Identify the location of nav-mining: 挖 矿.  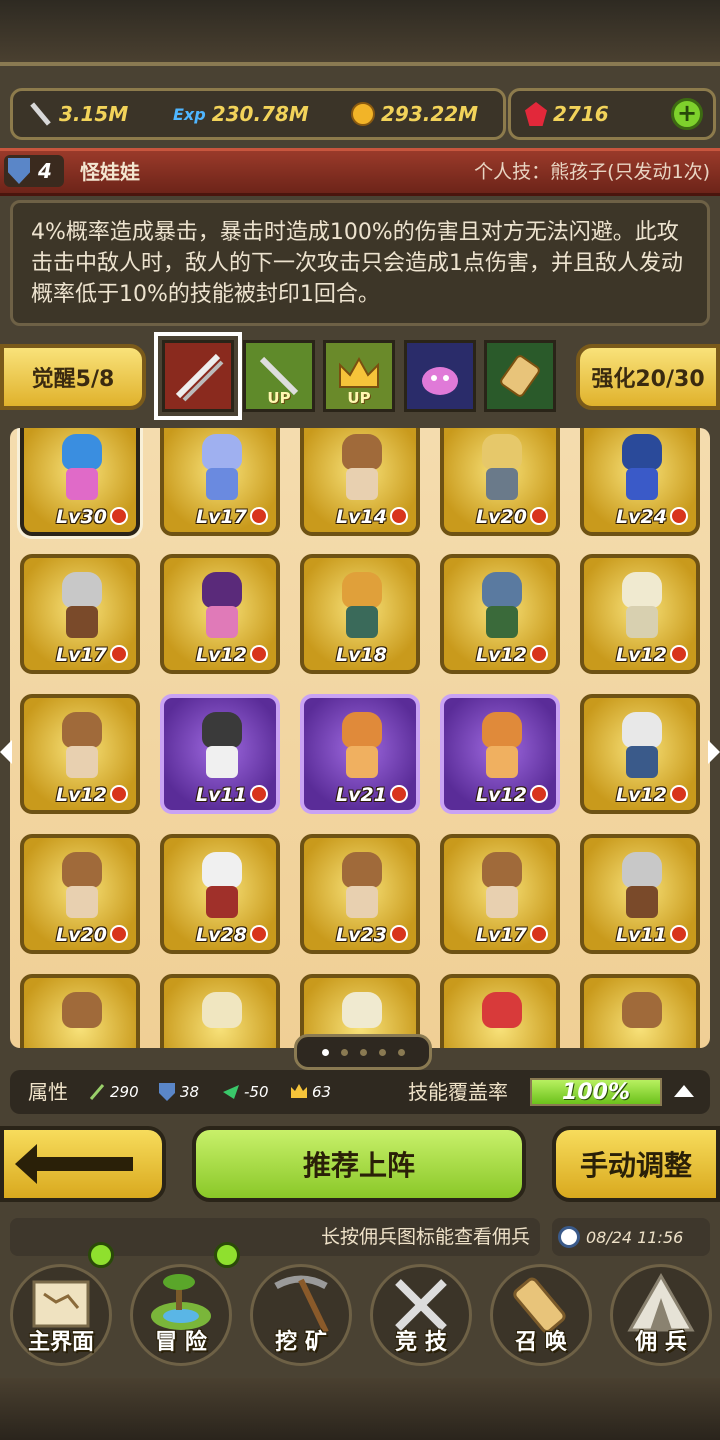
(301, 1314).